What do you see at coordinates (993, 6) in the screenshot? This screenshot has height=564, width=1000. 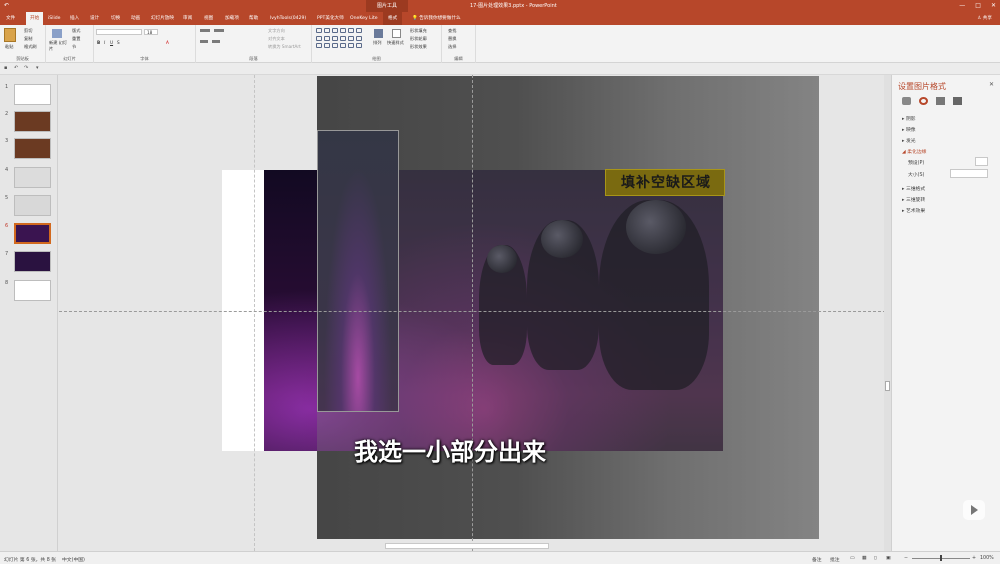 I see `close-button: ✕` at bounding box center [993, 6].